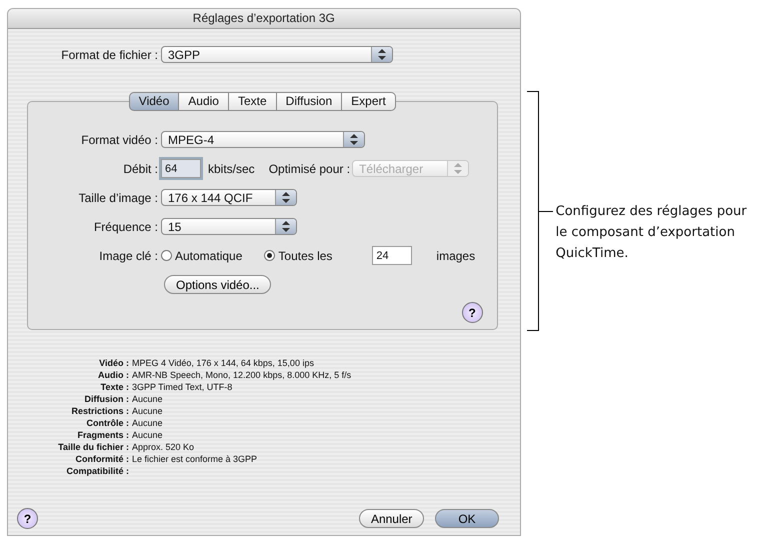  I want to click on callout-text: Configurez des réglages pour le composant d’exportation QuickTime., so click(652, 233).